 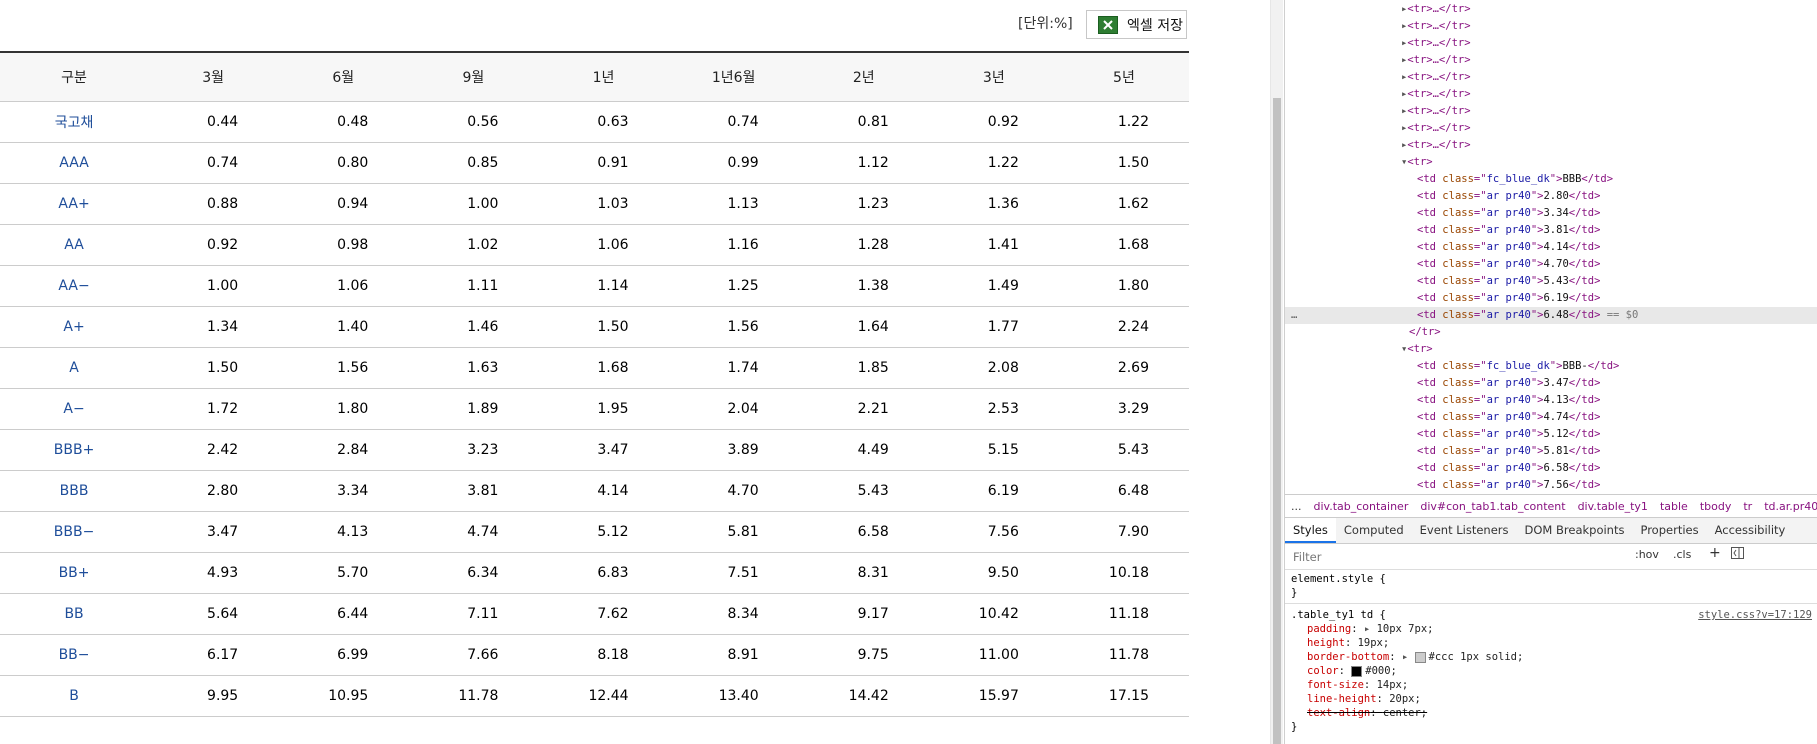 What do you see at coordinates (1613, 506) in the screenshot?
I see `breadcrumb-item: div.table_ty1` at bounding box center [1613, 506].